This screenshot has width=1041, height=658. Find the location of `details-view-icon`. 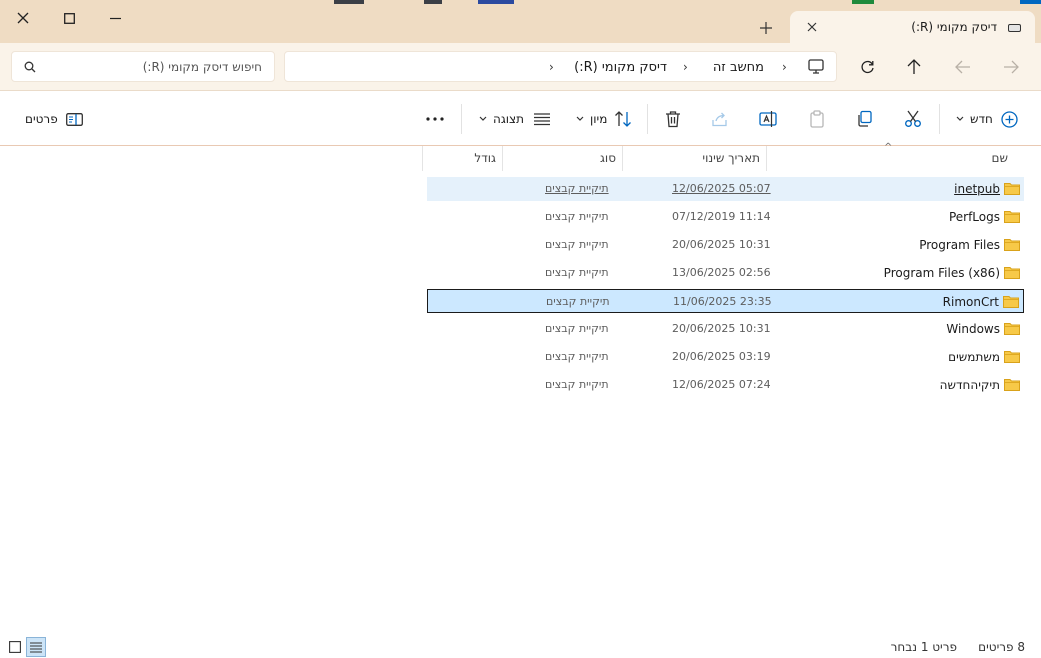

details-view-icon is located at coordinates (36, 647).